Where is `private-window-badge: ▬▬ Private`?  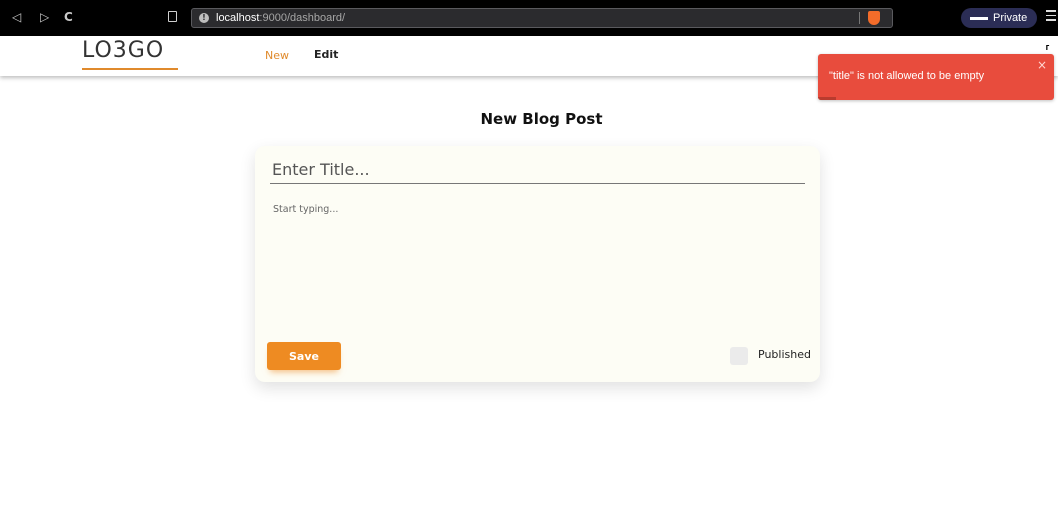 private-window-badge: ▬▬ Private is located at coordinates (999, 18).